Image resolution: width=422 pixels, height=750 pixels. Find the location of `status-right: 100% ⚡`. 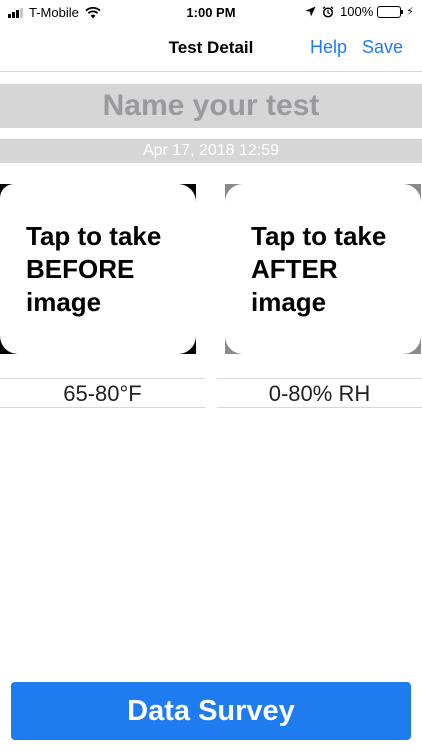

status-right: 100% ⚡ is located at coordinates (359, 11).